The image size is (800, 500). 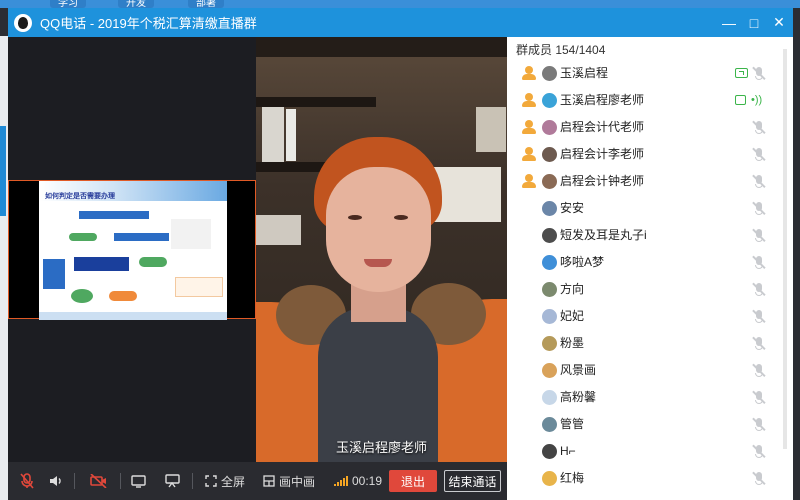 I want to click on background-window-edge, so click(x=4, y=268).